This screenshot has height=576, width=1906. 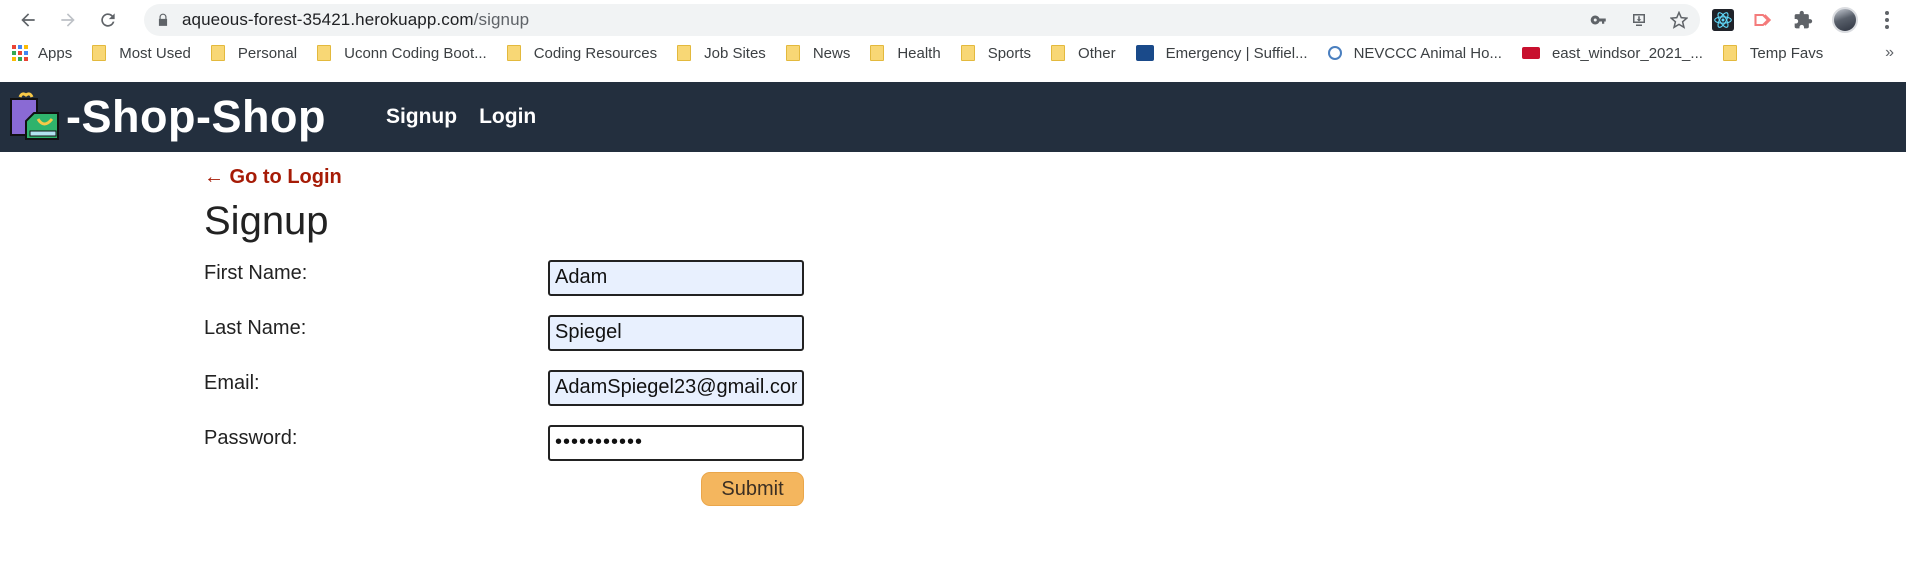 I want to click on extensions-puzzle-icon, so click(x=1803, y=20).